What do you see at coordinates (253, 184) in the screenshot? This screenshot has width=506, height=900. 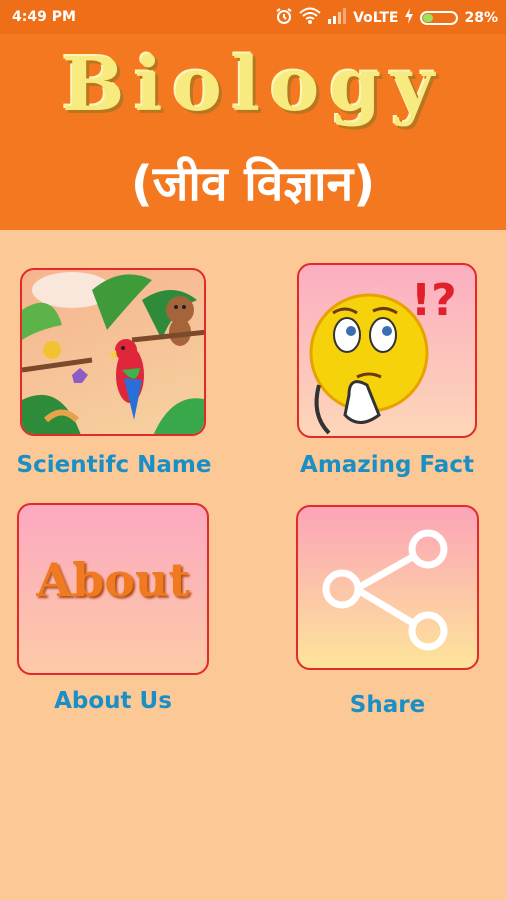 I see `app-subtitle: (जीव विज्ञान)` at bounding box center [253, 184].